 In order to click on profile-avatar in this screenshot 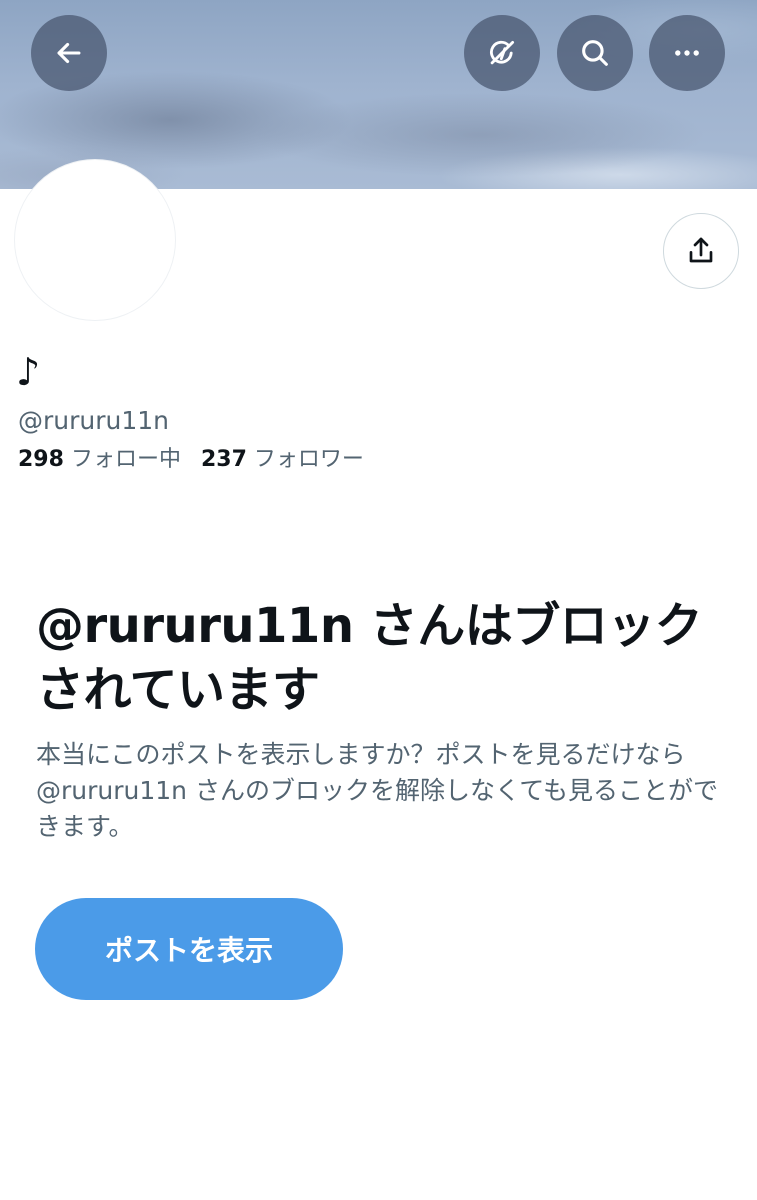, I will do `click(95, 240)`.